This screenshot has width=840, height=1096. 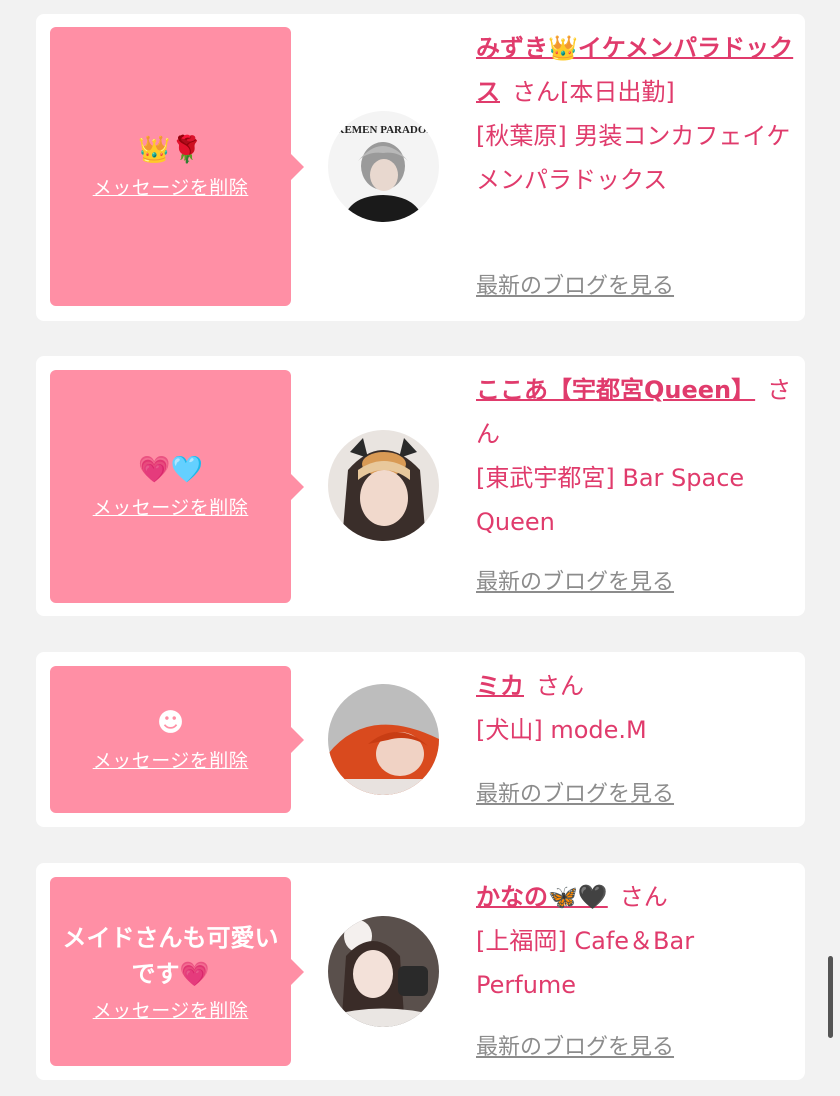 I want to click on message-text: ☻, so click(x=170, y=723).